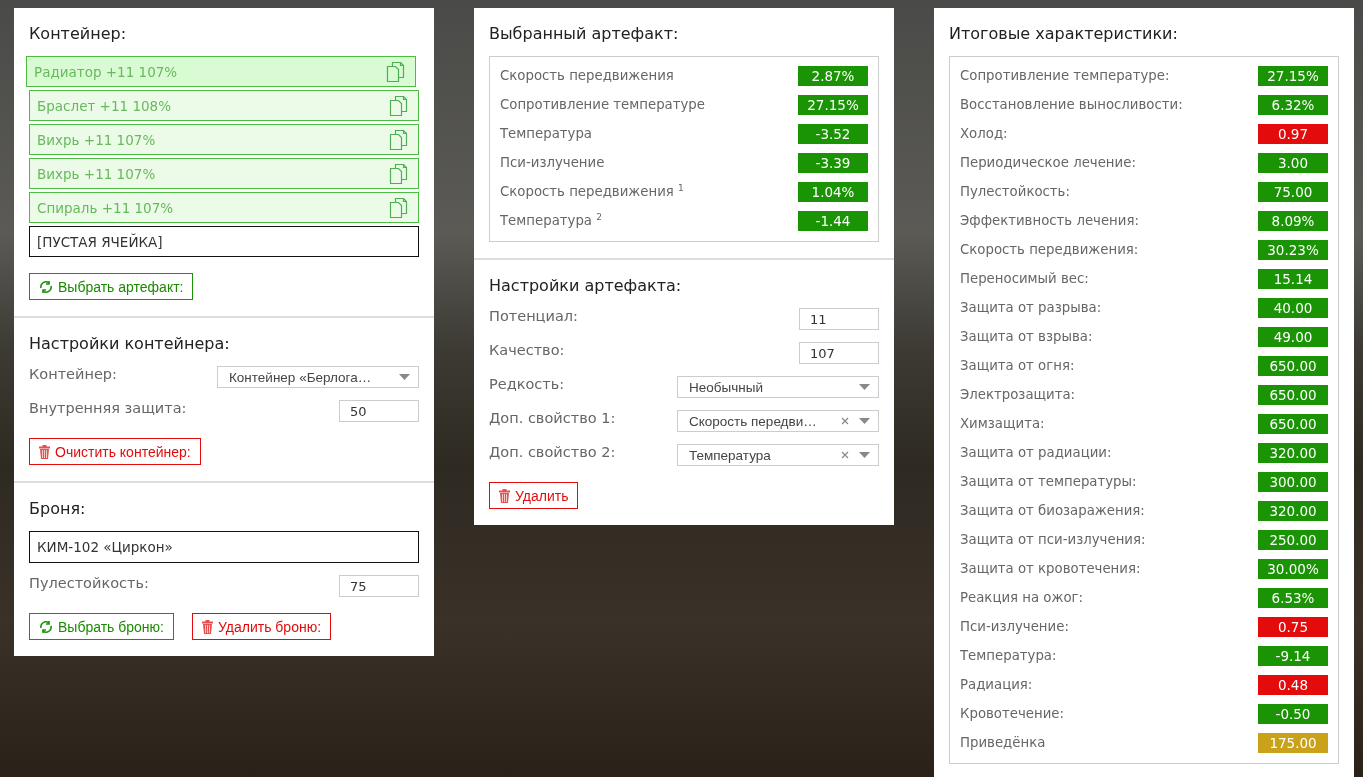  Describe the element at coordinates (533, 316) in the screenshot. I see `field-label: Потенциал:` at that location.